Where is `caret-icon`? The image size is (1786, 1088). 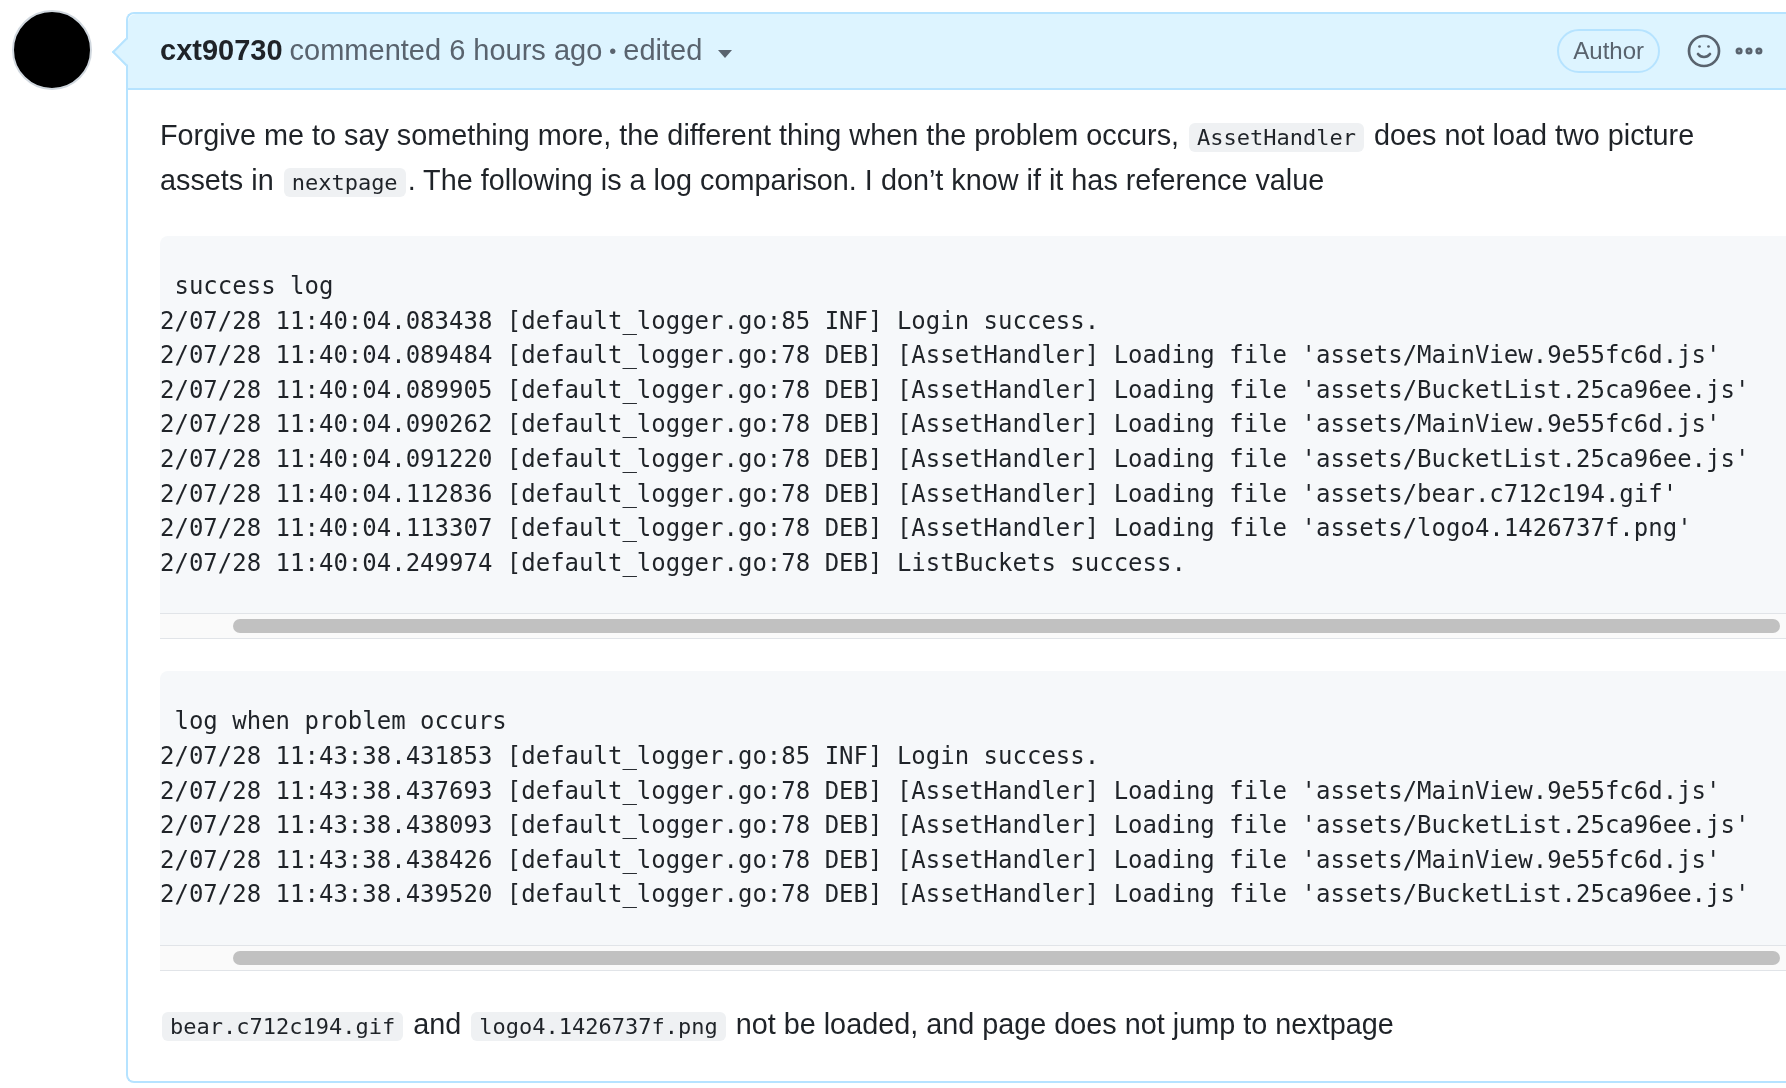 caret-icon is located at coordinates (725, 54).